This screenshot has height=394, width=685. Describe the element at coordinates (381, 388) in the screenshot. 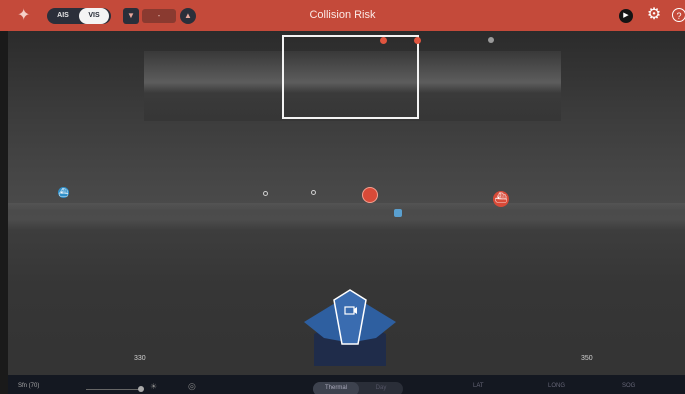

I see `day-mode-button: Day` at that location.